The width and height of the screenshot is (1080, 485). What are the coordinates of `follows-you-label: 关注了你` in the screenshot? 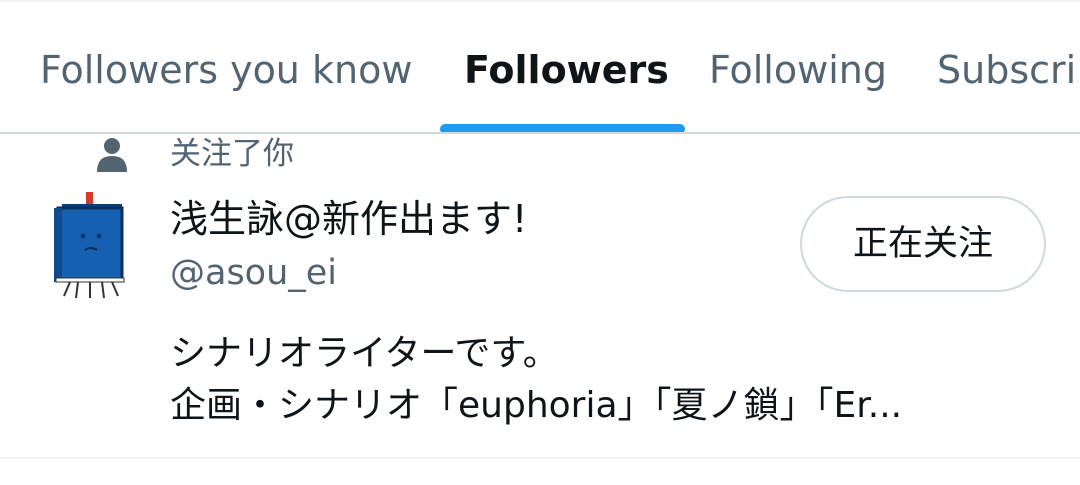 It's located at (232, 154).